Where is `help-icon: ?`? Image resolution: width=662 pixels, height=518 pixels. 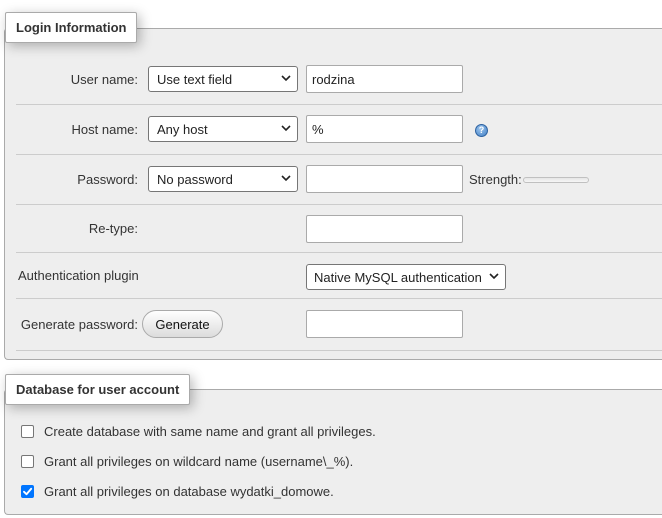 help-icon: ? is located at coordinates (481, 130).